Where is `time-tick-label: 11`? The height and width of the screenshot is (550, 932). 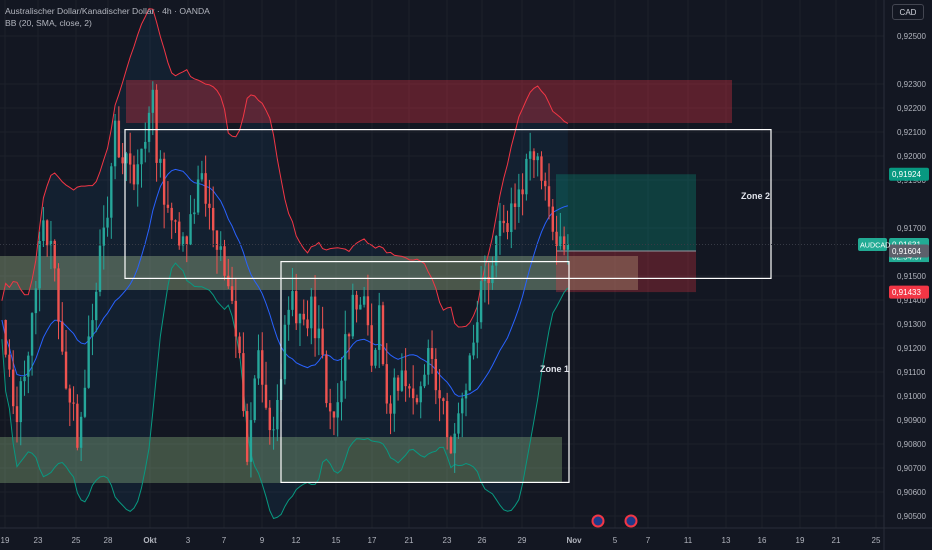
time-tick-label: 11 is located at coordinates (688, 540).